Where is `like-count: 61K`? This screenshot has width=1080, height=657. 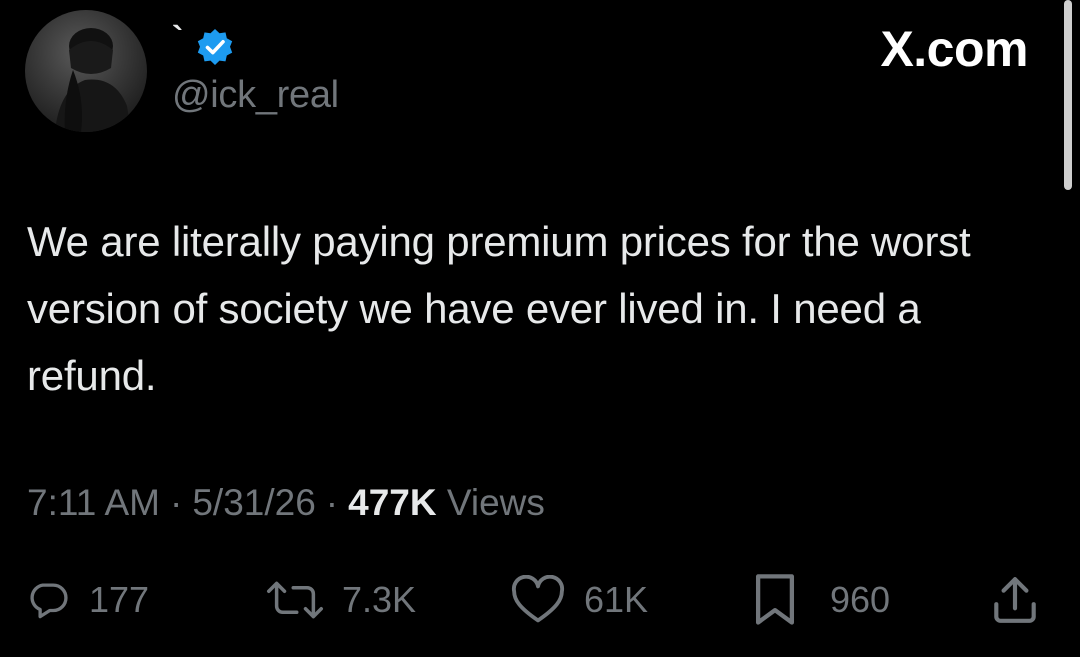 like-count: 61K is located at coordinates (616, 599).